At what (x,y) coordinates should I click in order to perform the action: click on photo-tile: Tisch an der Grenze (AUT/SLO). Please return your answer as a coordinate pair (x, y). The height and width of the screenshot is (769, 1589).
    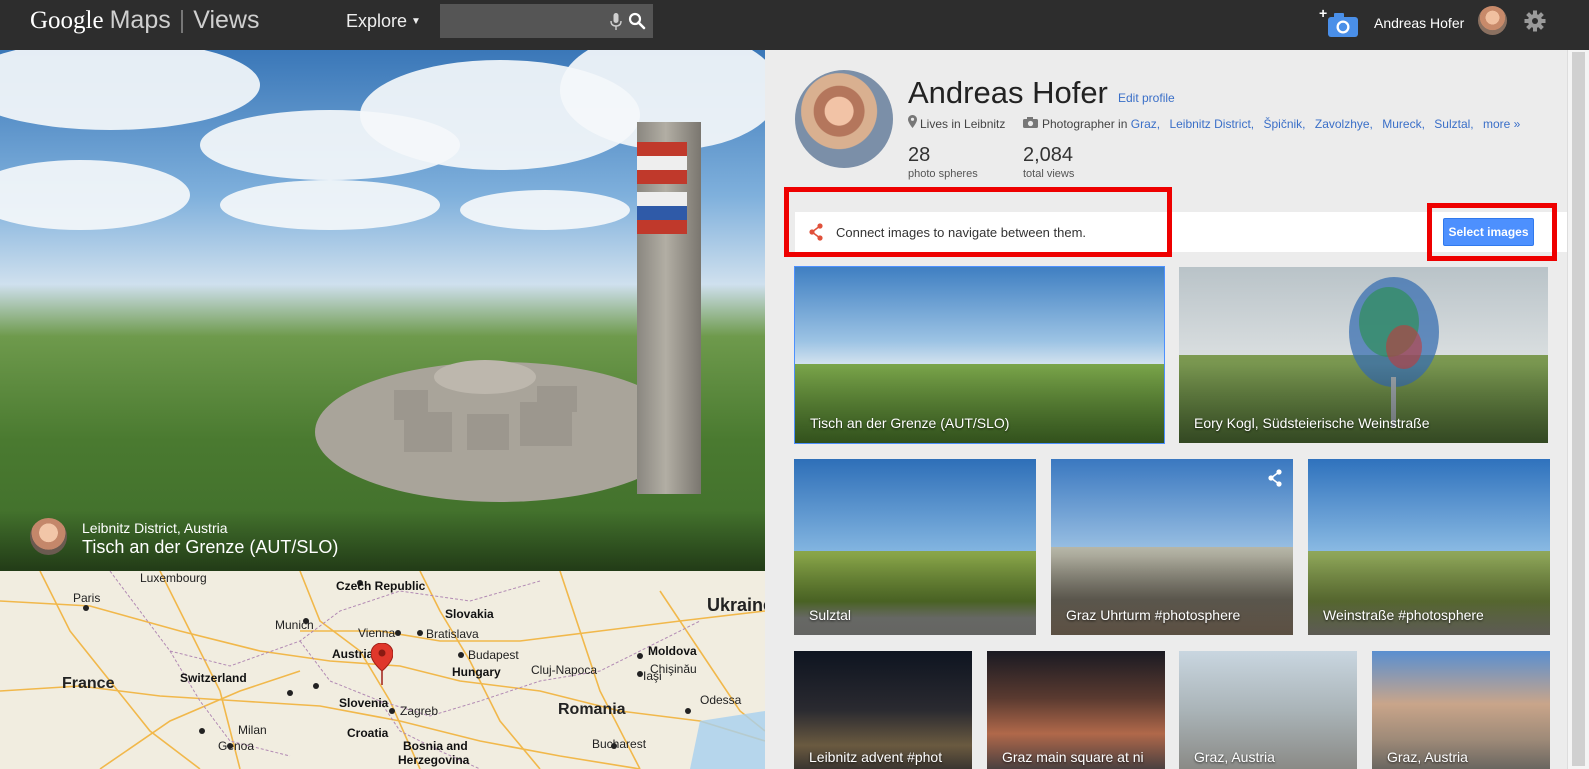
    Looking at the image, I should click on (979, 355).